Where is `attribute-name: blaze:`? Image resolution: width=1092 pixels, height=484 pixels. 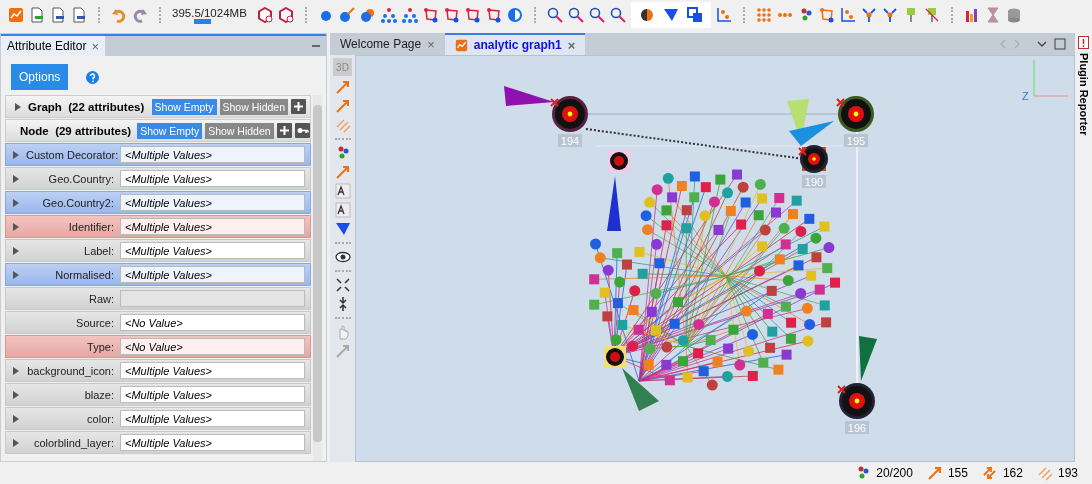
attribute-name: blaze: is located at coordinates (99, 394).